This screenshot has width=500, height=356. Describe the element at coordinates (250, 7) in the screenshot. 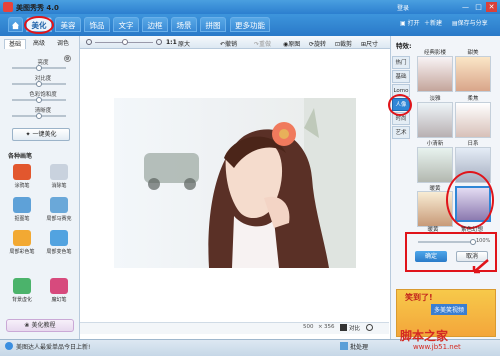

I see `title-bar` at that location.